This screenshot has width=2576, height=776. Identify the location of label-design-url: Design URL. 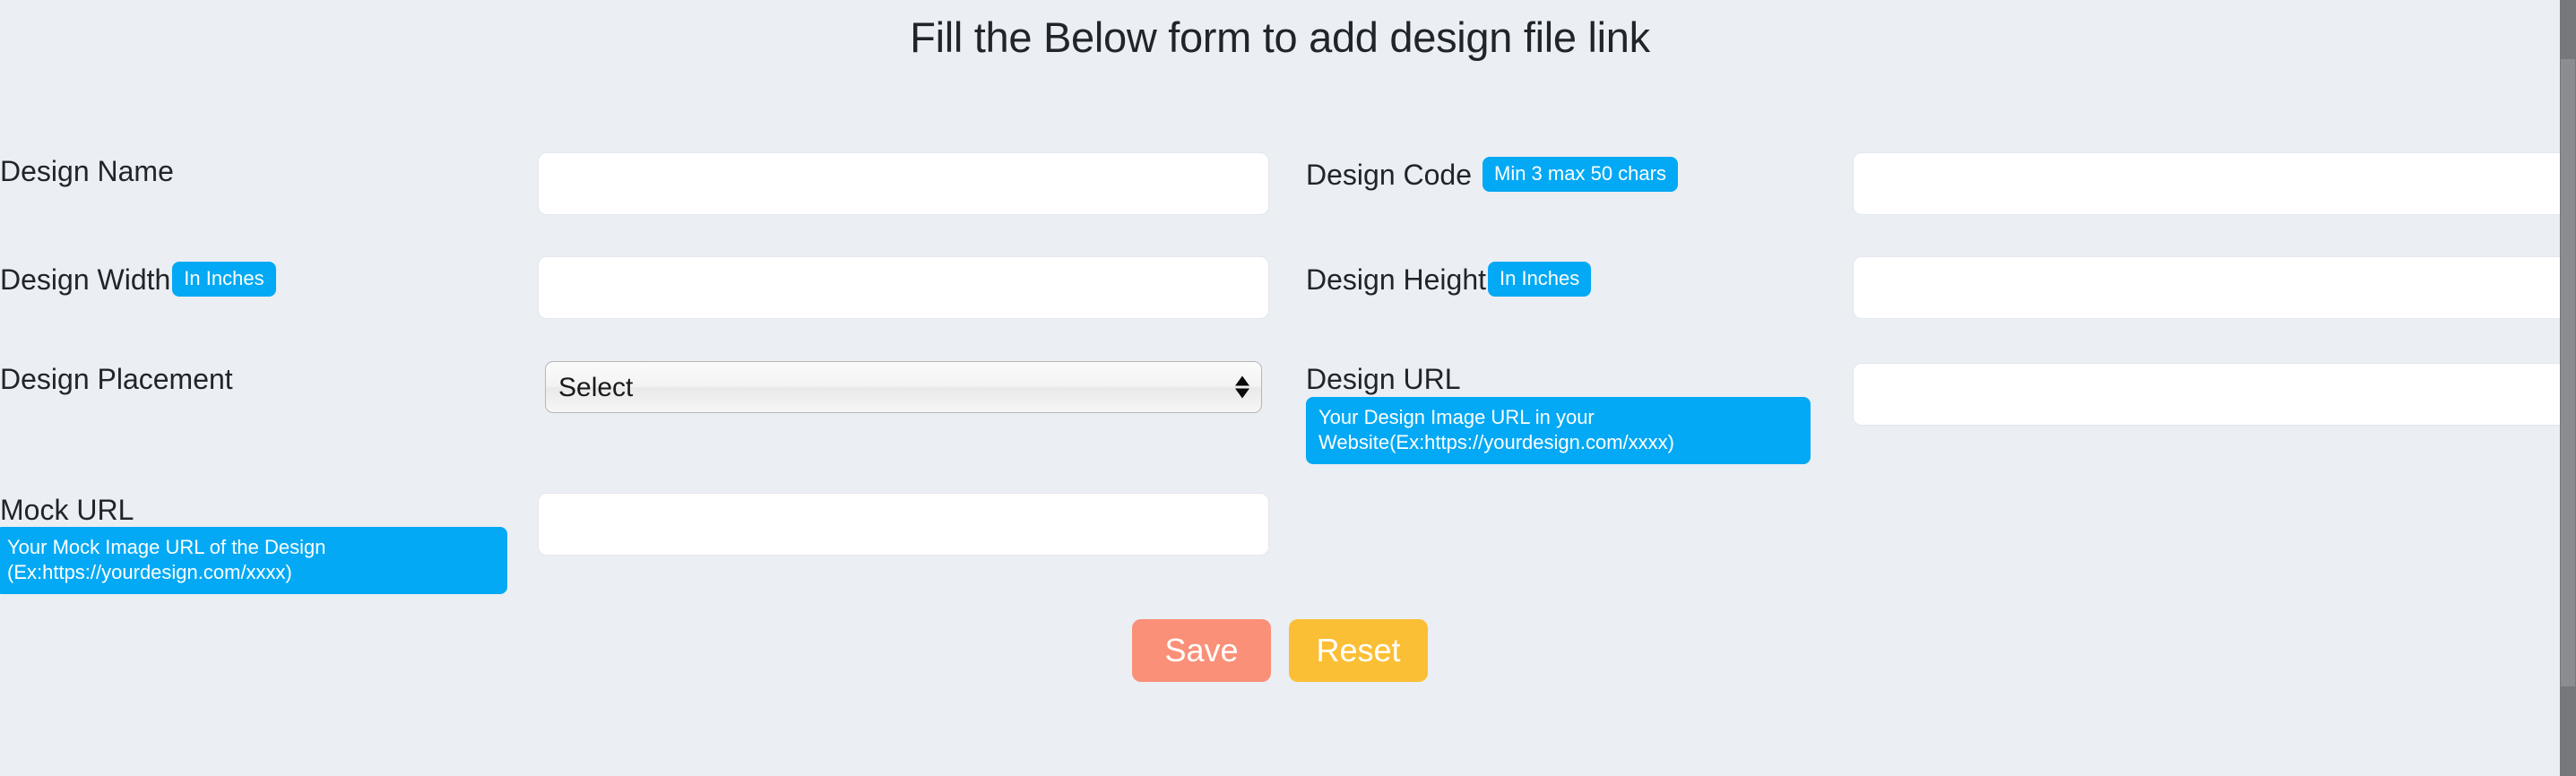
(1383, 379).